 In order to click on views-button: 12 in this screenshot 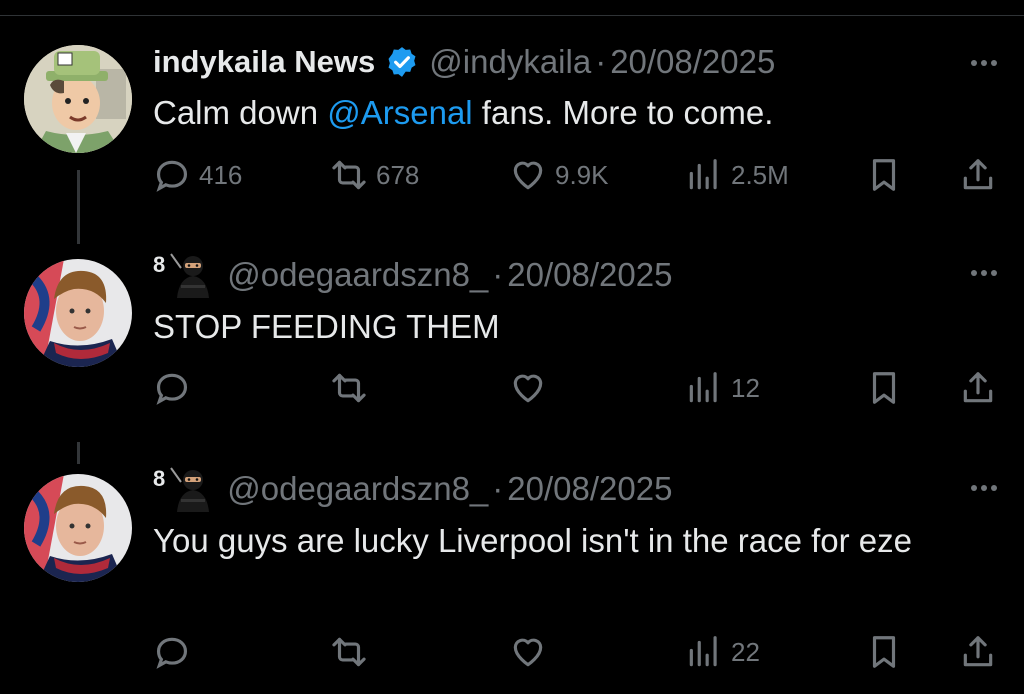, I will do `click(722, 388)`.